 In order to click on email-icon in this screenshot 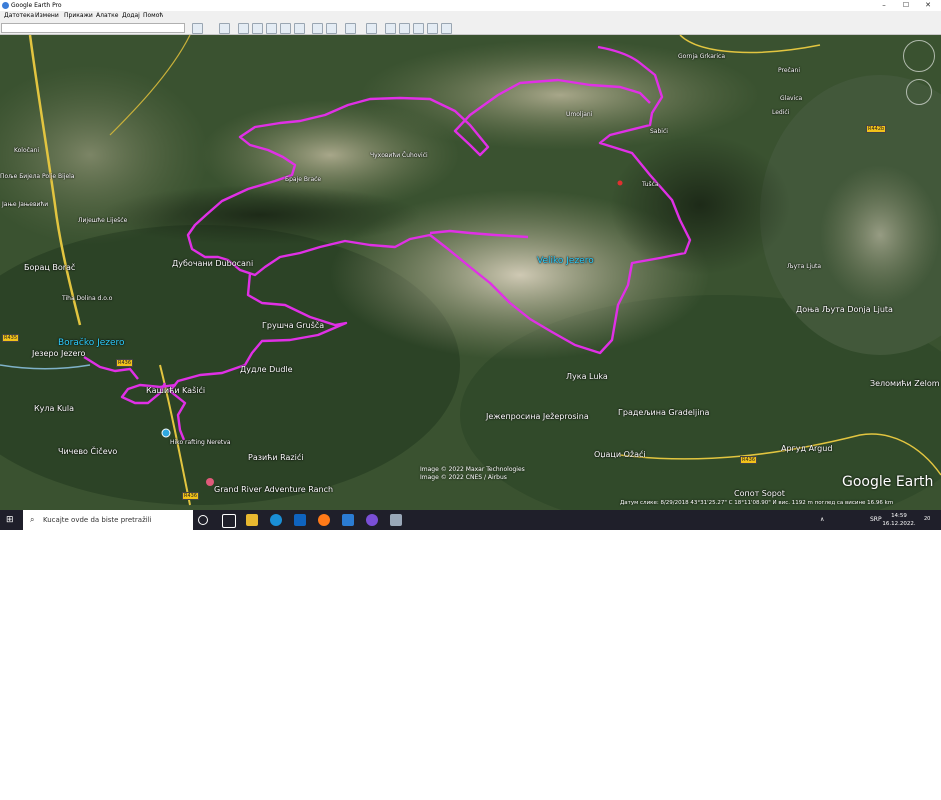, I will do `click(390, 28)`.